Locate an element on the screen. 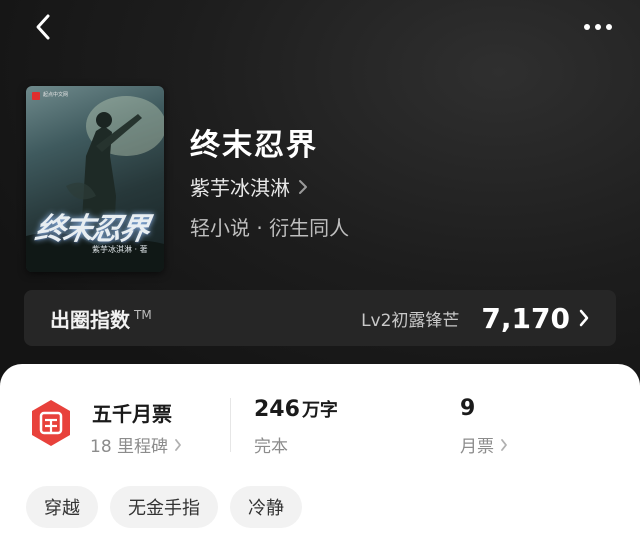  word-count-unit: 万字 is located at coordinates (319, 410).